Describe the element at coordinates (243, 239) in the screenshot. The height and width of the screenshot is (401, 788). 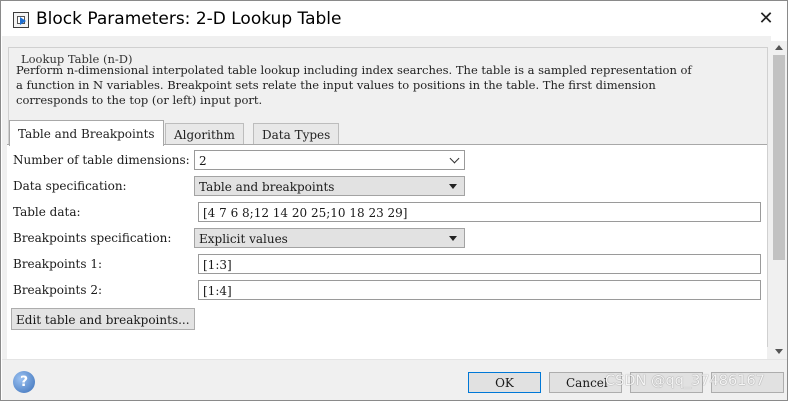
I see `bp-spec-value: Explicit values` at that location.